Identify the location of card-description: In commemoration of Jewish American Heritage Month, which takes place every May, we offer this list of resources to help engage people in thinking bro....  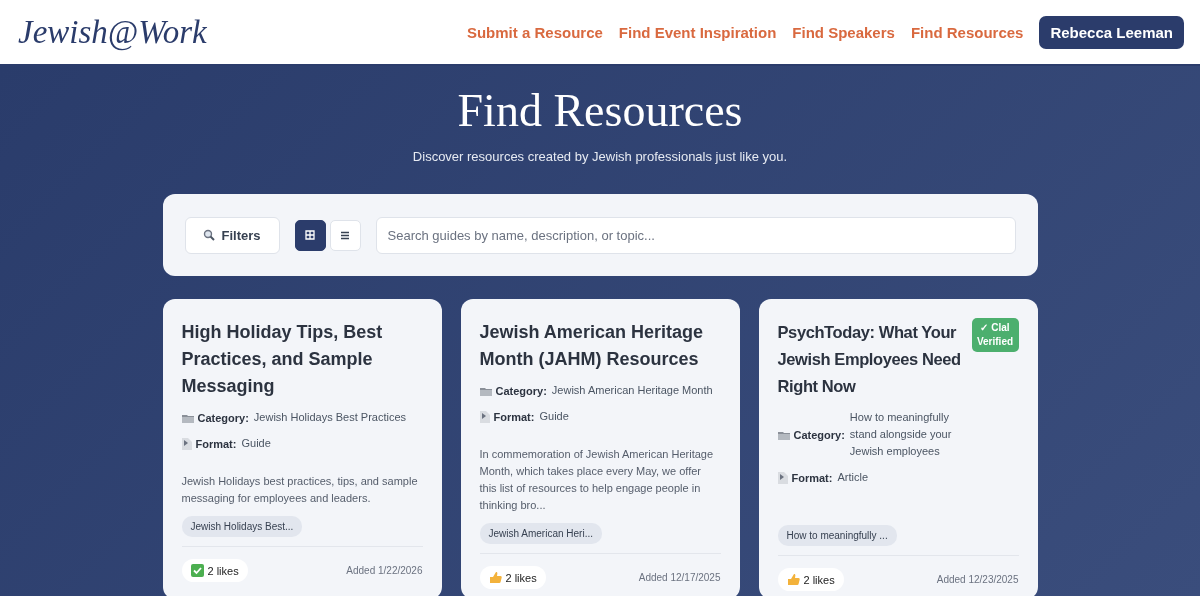
(597, 480).